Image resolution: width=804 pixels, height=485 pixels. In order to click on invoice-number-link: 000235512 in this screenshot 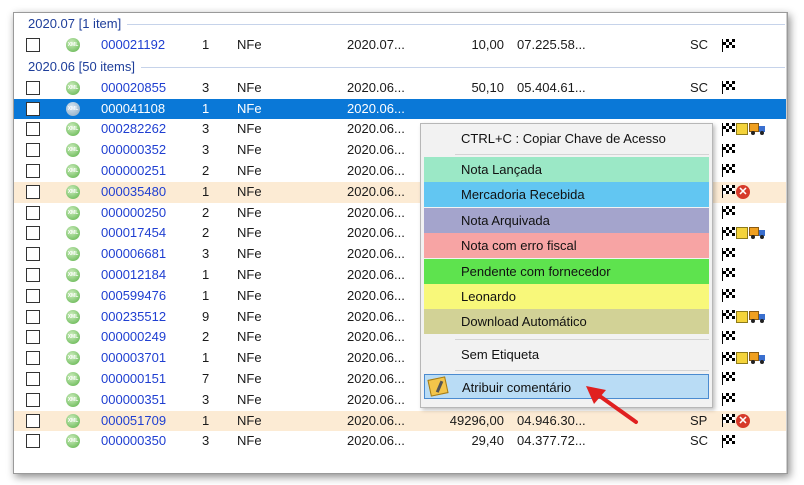, I will do `click(133, 317)`.